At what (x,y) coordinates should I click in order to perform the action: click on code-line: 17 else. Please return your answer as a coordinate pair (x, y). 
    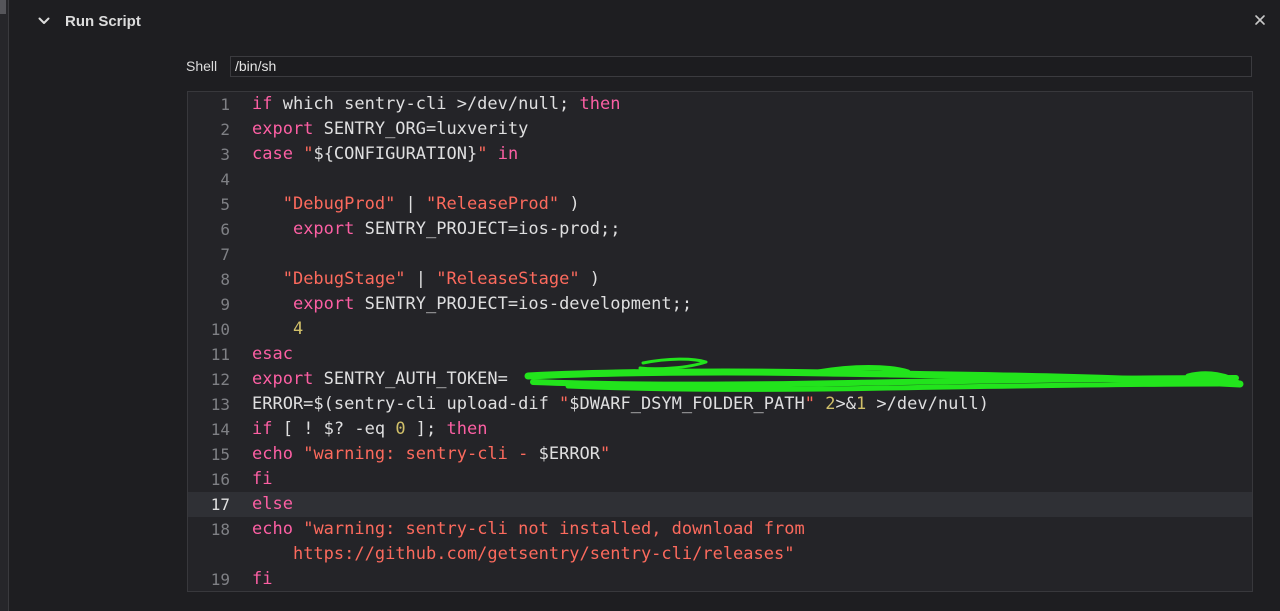
    Looking at the image, I should click on (720, 504).